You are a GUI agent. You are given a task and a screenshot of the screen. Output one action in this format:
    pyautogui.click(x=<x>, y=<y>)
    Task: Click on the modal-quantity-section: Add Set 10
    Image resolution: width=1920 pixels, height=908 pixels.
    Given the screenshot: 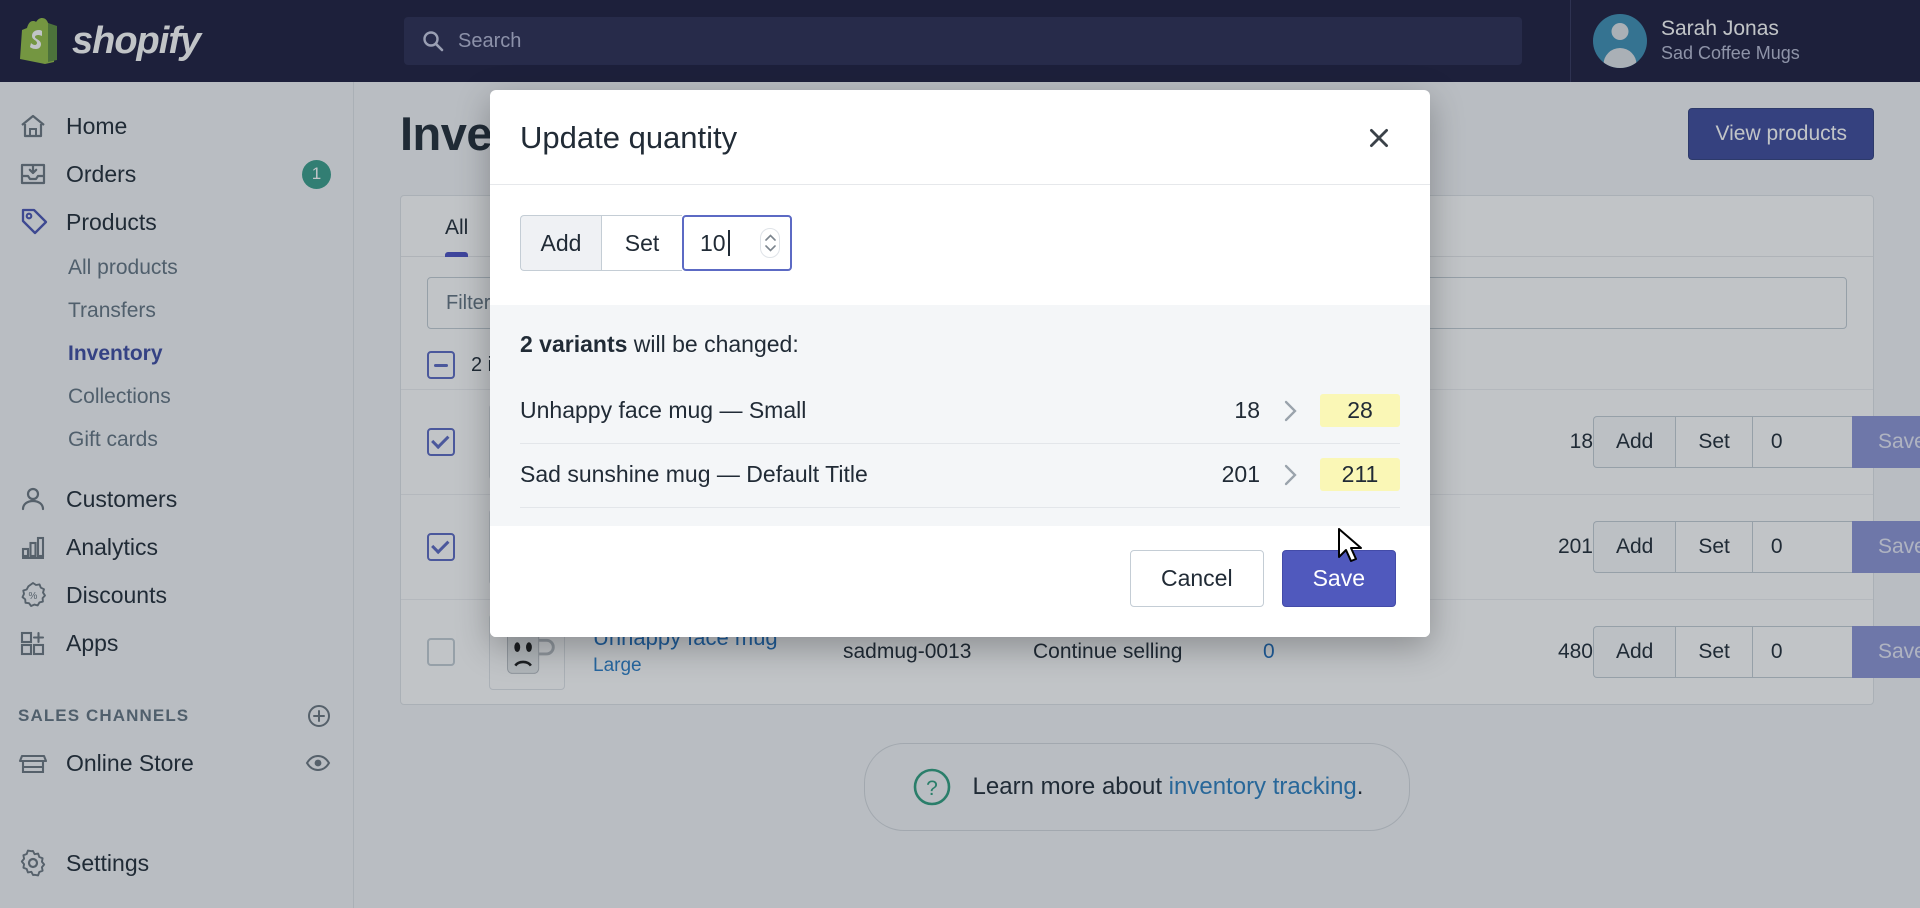 What is the action you would take?
    pyautogui.click(x=960, y=245)
    